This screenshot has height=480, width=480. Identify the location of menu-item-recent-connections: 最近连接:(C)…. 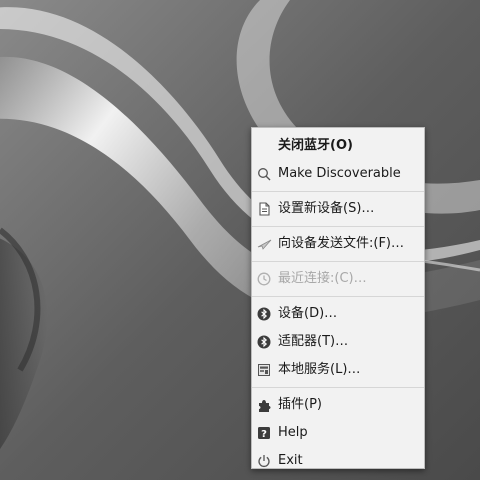
(338, 279).